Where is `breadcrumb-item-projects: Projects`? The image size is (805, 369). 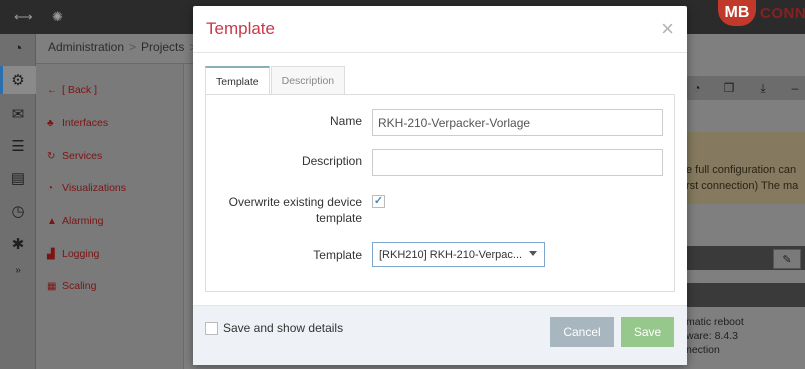
breadcrumb-item-projects: Projects is located at coordinates (162, 47).